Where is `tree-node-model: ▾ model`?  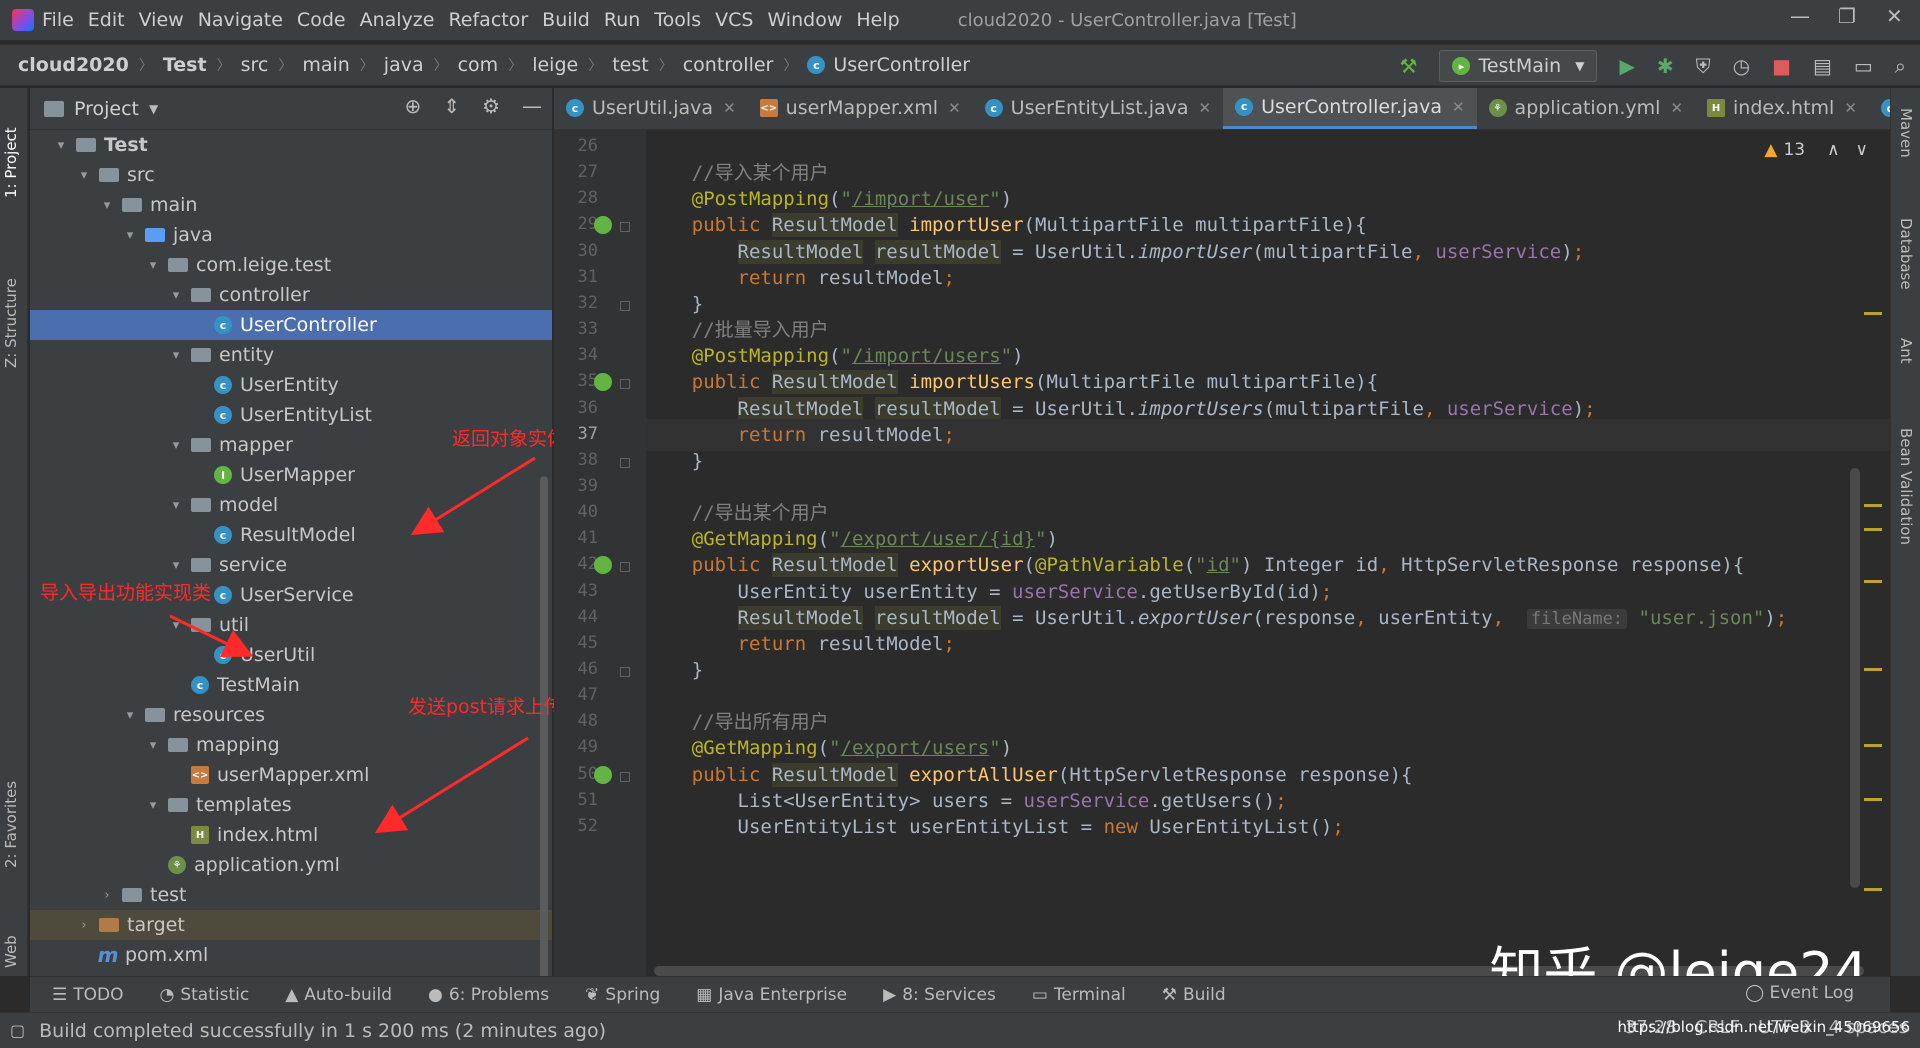
tree-node-model: ▾ model is located at coordinates (291, 505).